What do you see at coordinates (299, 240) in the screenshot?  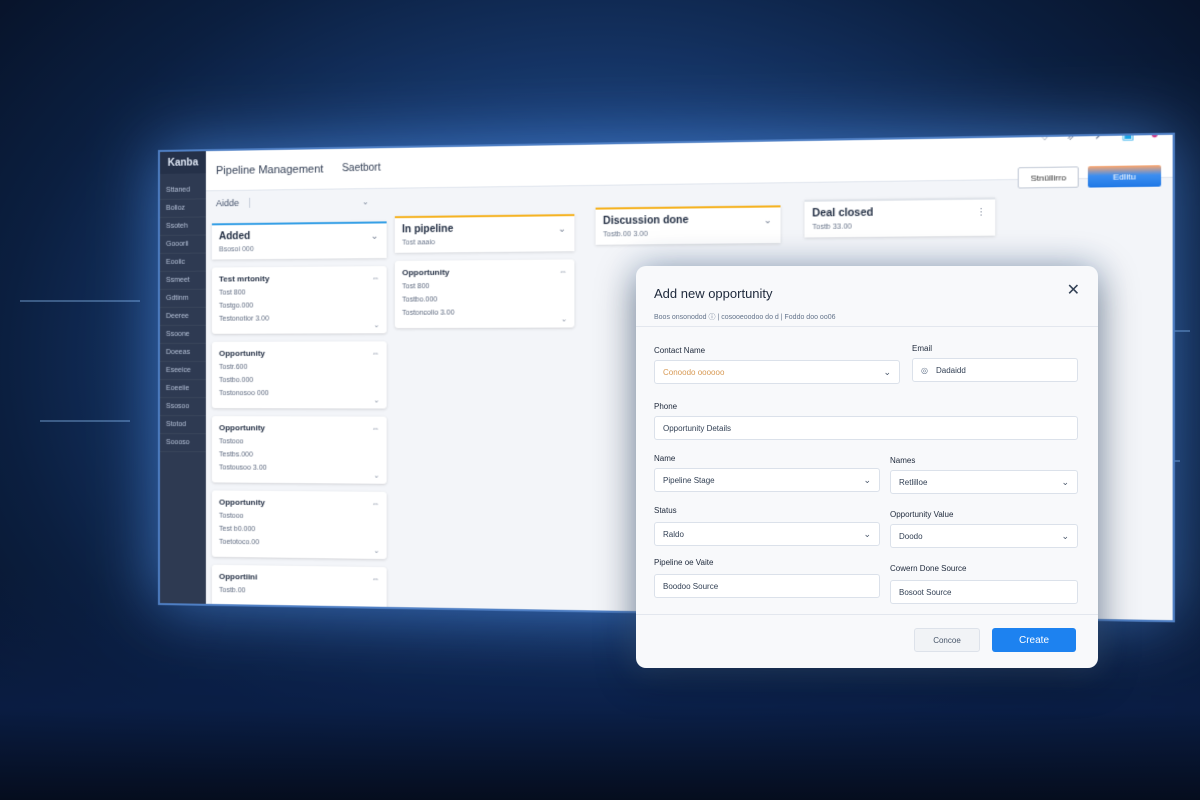 I see `column-header: Added Bsosoi 000 ⌄` at bounding box center [299, 240].